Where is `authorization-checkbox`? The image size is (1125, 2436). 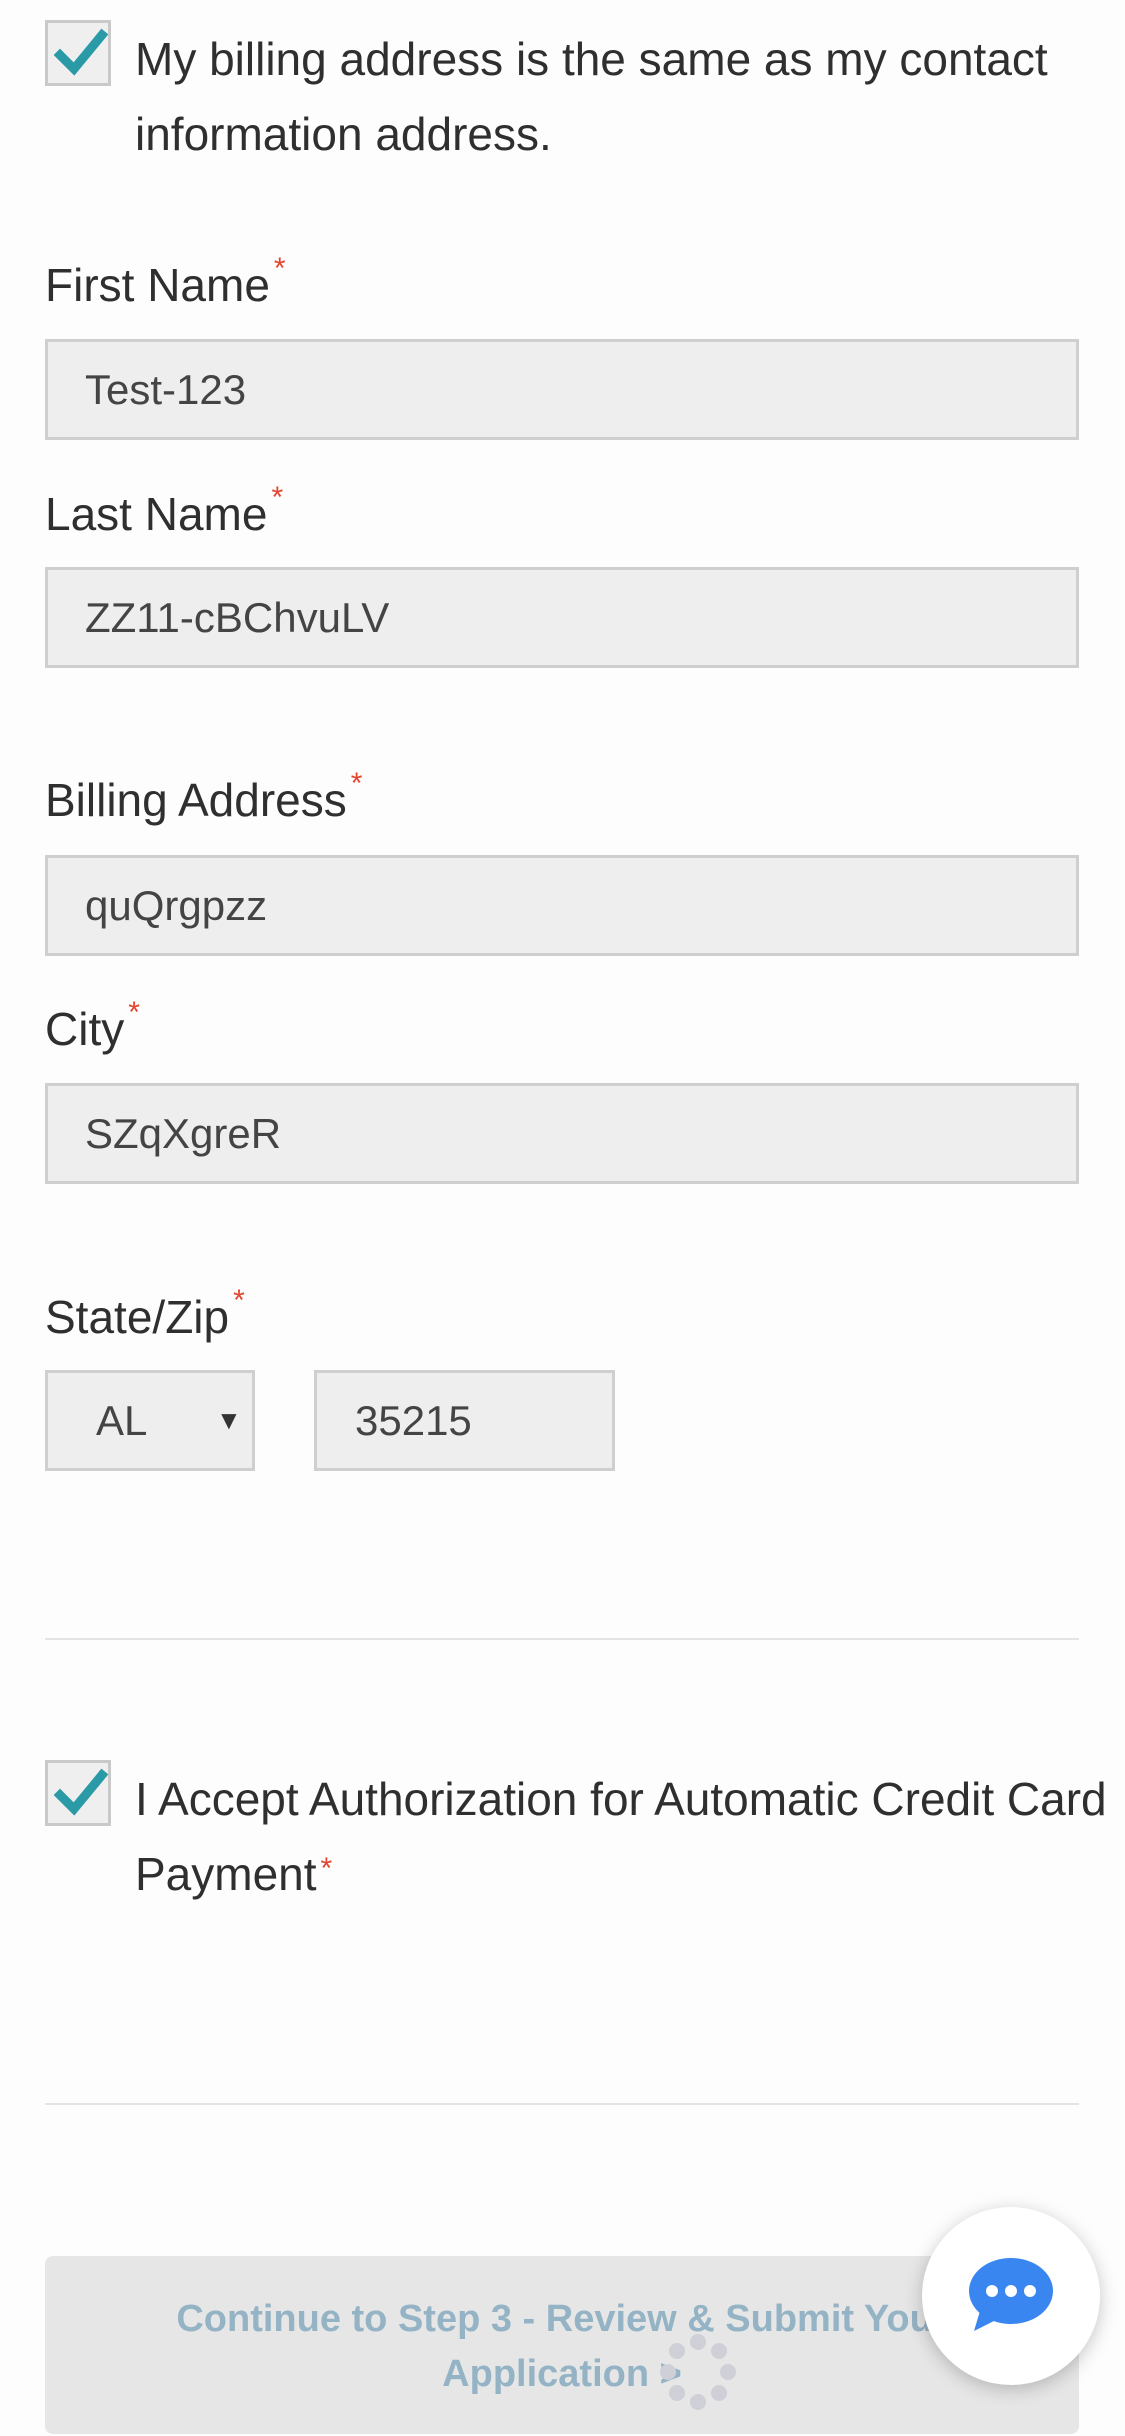
authorization-checkbox is located at coordinates (78, 1793).